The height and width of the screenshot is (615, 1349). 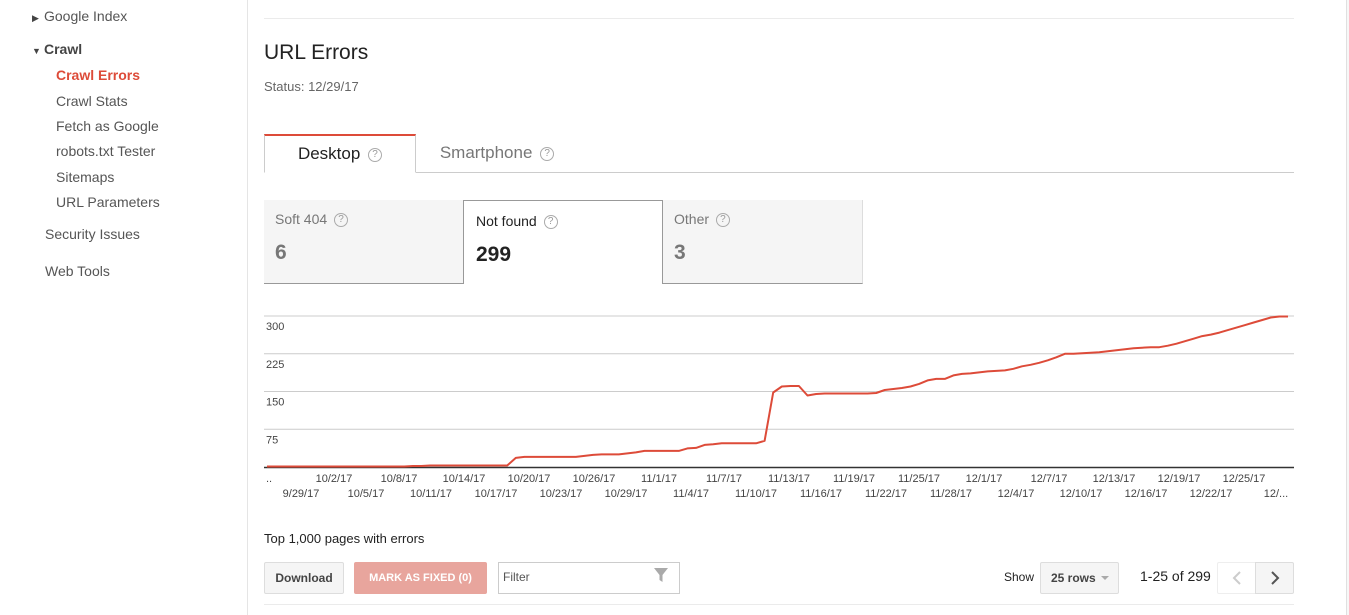 I want to click on chevron-left-icon, so click(x=1236, y=578).